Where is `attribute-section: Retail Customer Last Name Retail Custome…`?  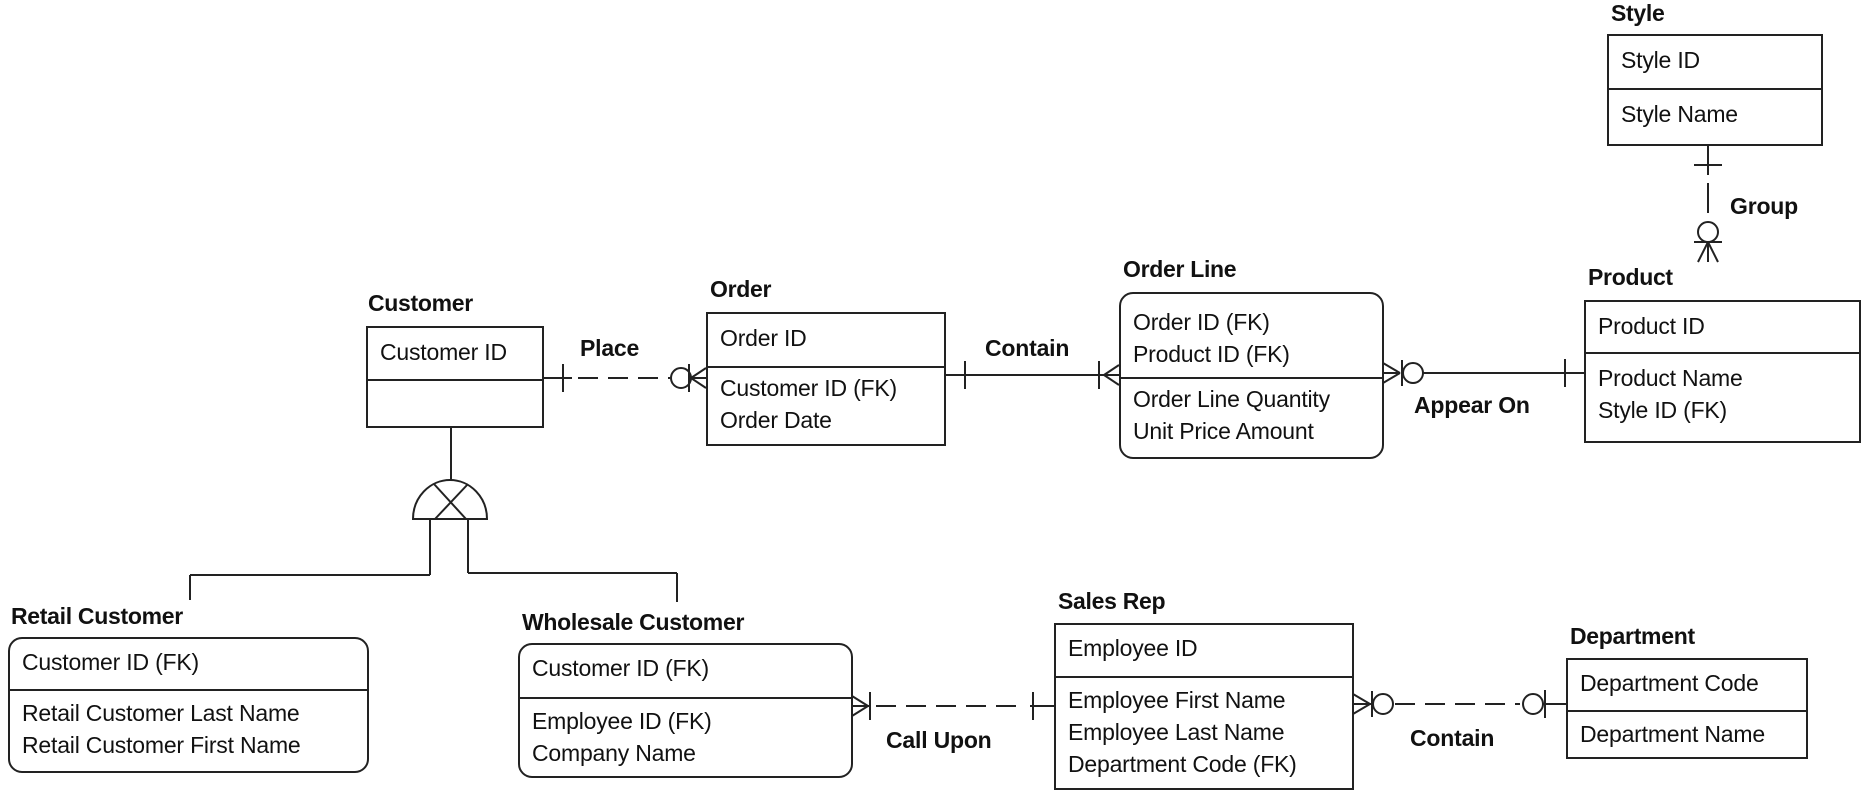
attribute-section: Retail Customer Last Name Retail Custome… is located at coordinates (188, 726).